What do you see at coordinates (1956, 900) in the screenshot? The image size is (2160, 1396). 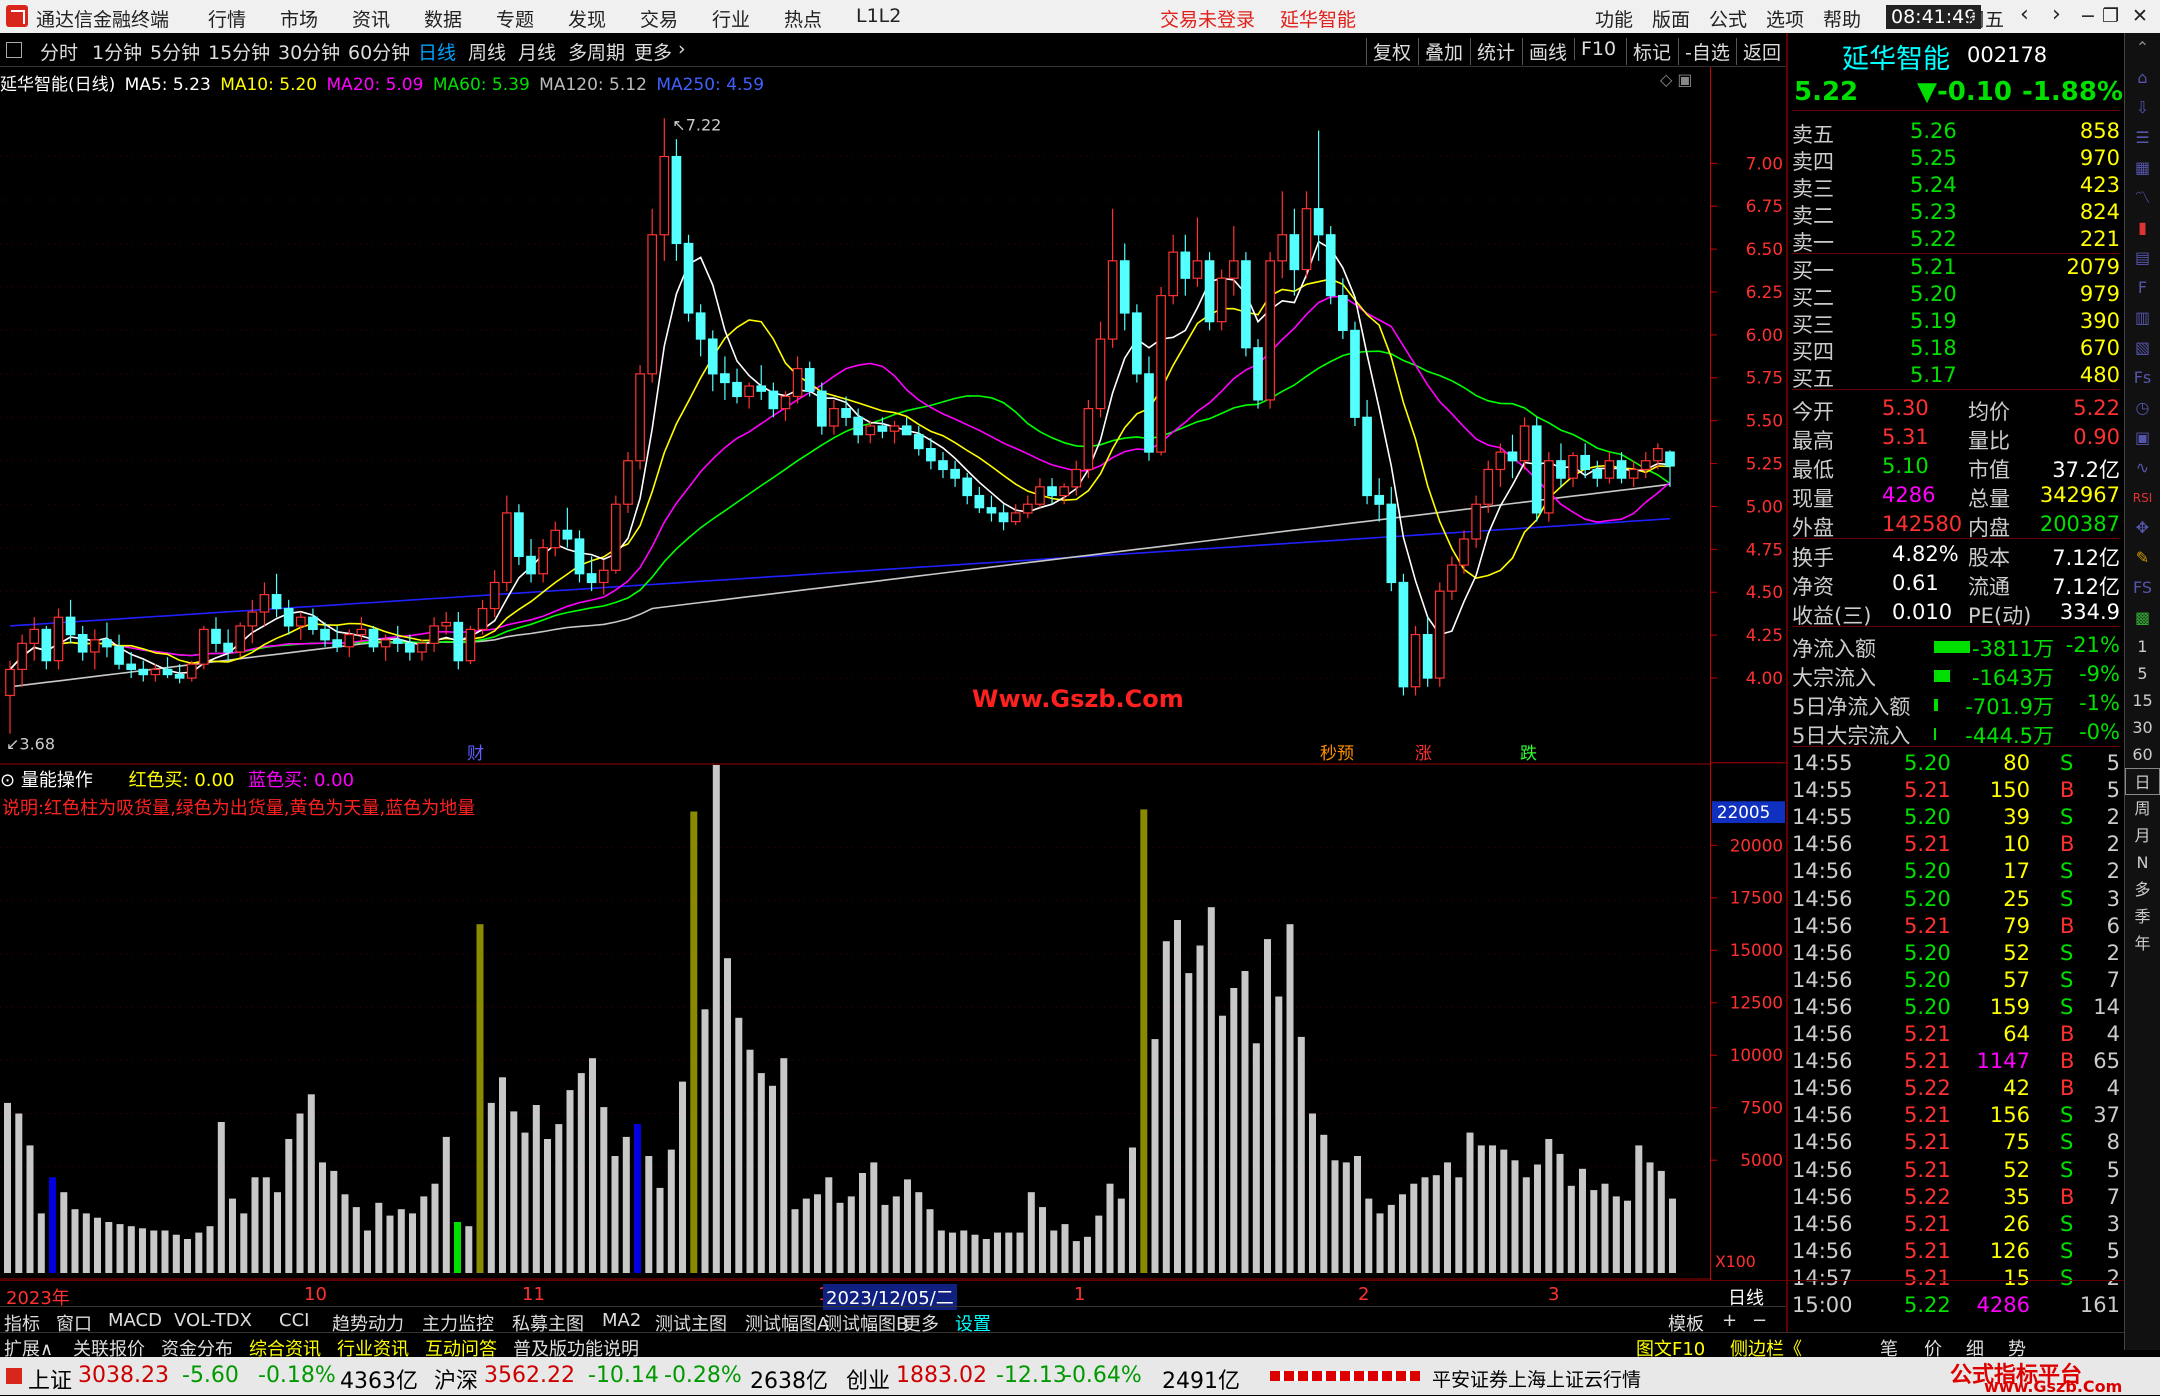 I see `tick-row: 14:56 5.20 25 S 3` at bounding box center [1956, 900].